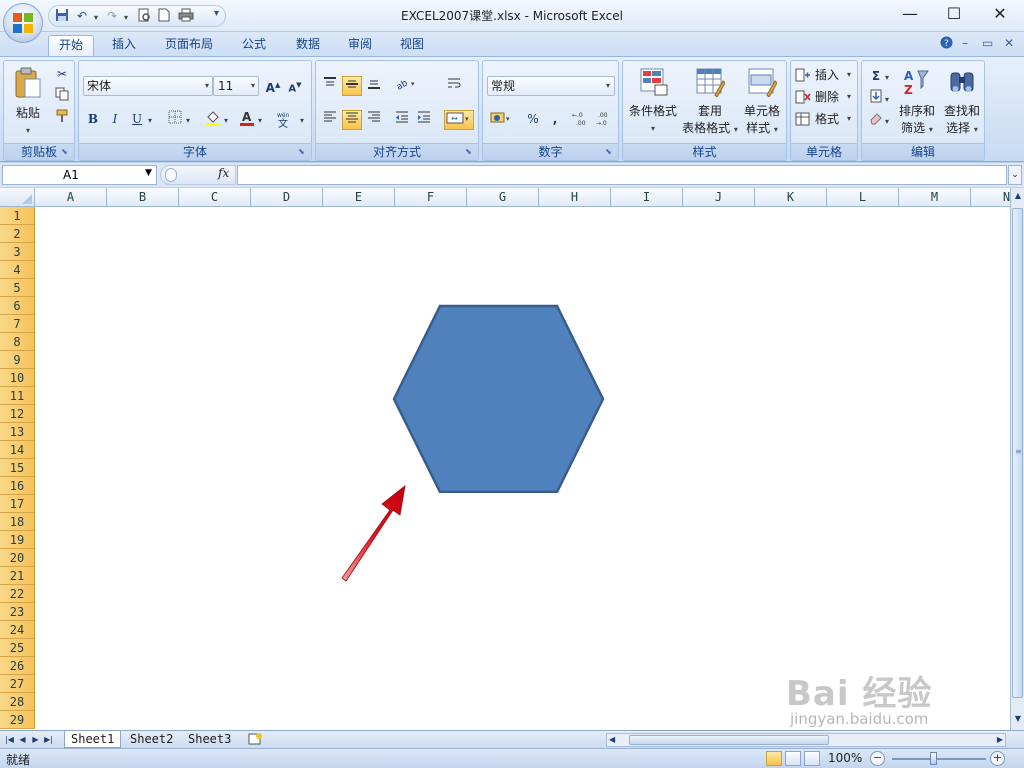  I want to click on copy-icon, so click(62, 97).